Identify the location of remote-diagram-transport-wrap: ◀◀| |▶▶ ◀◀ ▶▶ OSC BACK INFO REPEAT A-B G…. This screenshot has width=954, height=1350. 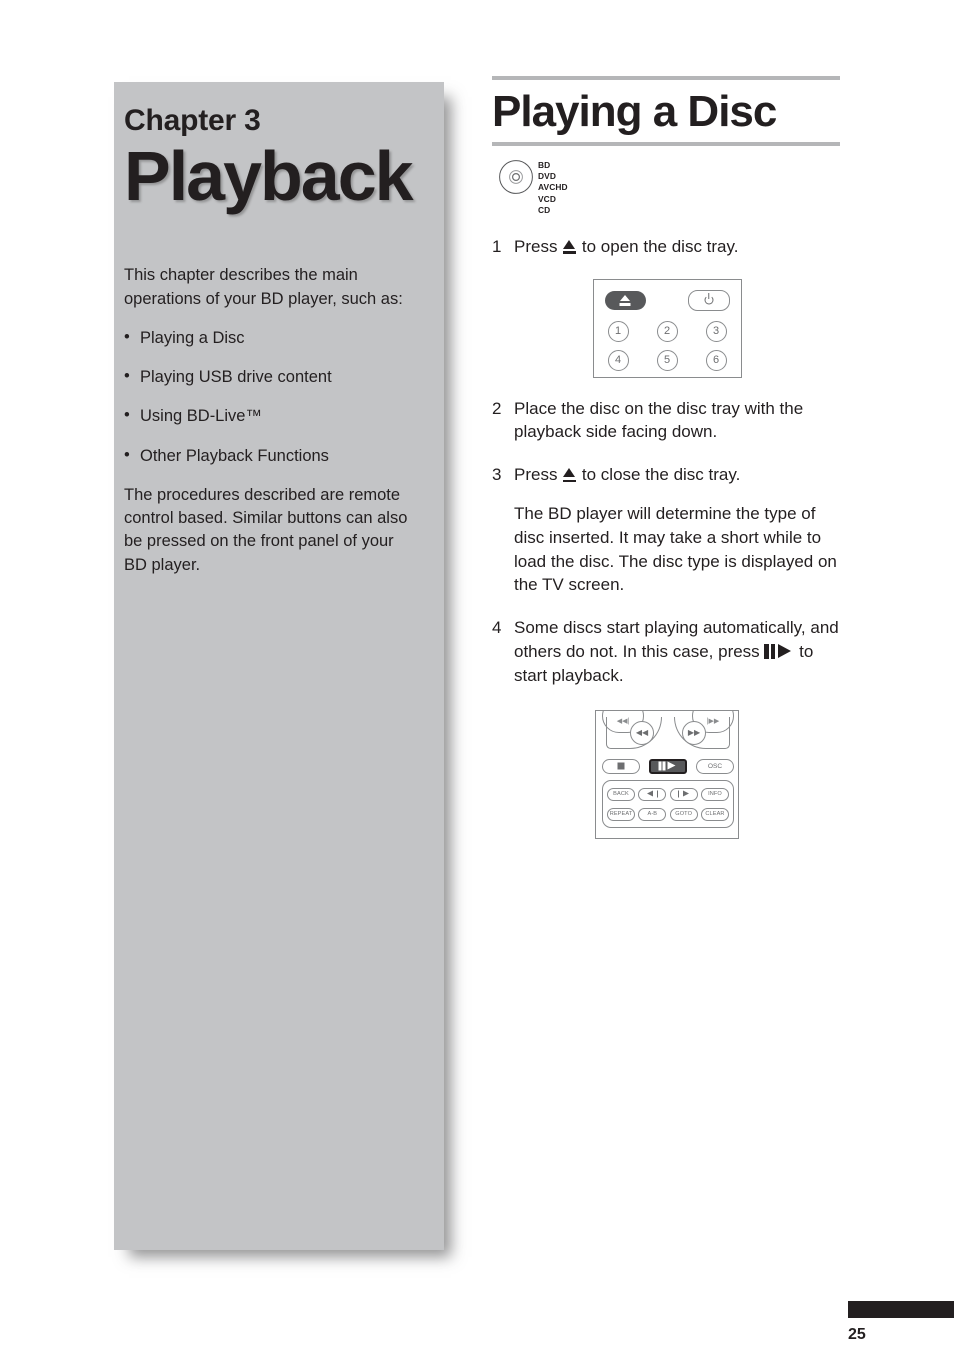
(667, 763).